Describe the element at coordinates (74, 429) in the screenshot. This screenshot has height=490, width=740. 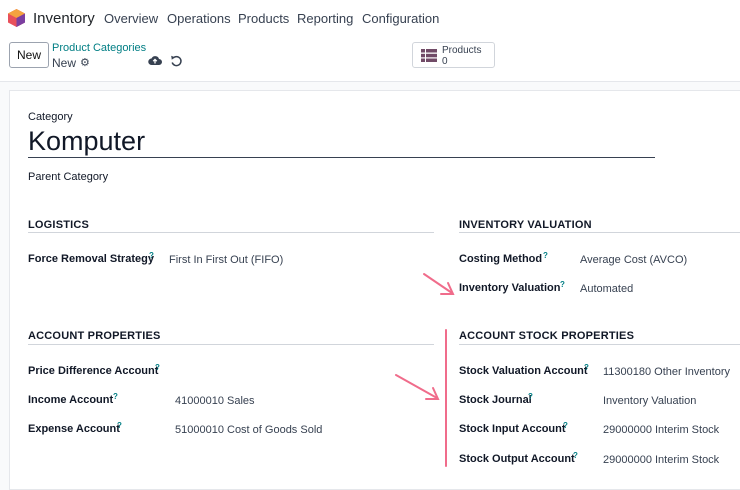
I see `expense-account-label: Expense Account` at that location.